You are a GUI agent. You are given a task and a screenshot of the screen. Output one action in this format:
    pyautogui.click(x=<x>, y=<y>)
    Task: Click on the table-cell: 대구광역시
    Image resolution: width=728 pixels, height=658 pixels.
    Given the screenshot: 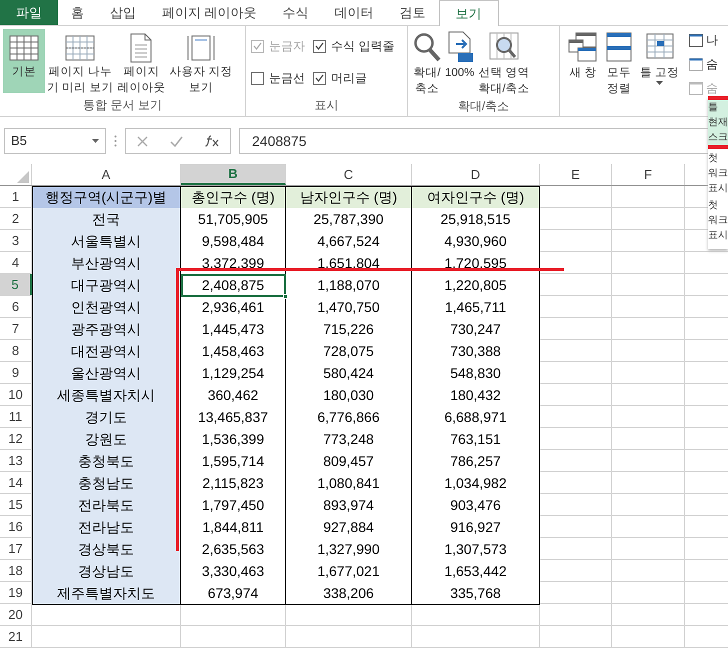 What is the action you would take?
    pyautogui.click(x=106, y=285)
    